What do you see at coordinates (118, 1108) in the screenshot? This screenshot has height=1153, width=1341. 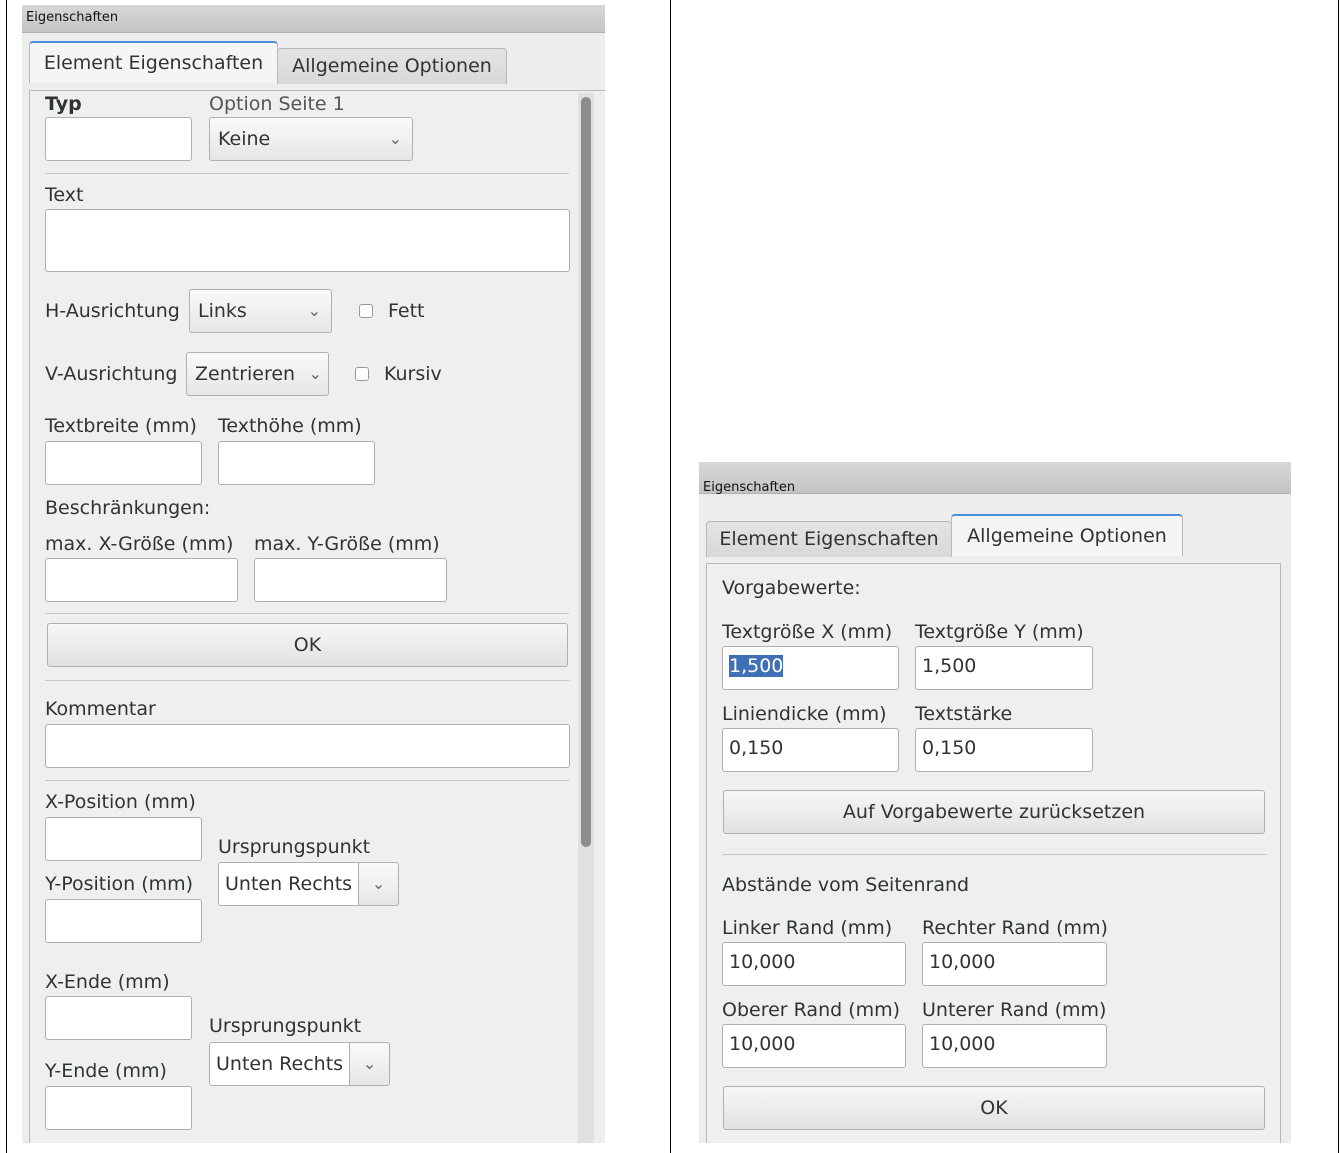 I see `y-end-input` at bounding box center [118, 1108].